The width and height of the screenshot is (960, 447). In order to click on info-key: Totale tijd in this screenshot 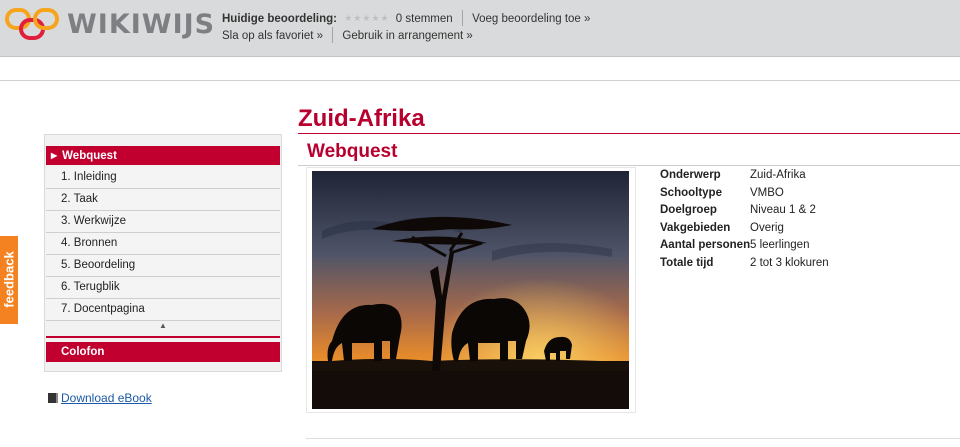, I will do `click(687, 262)`.